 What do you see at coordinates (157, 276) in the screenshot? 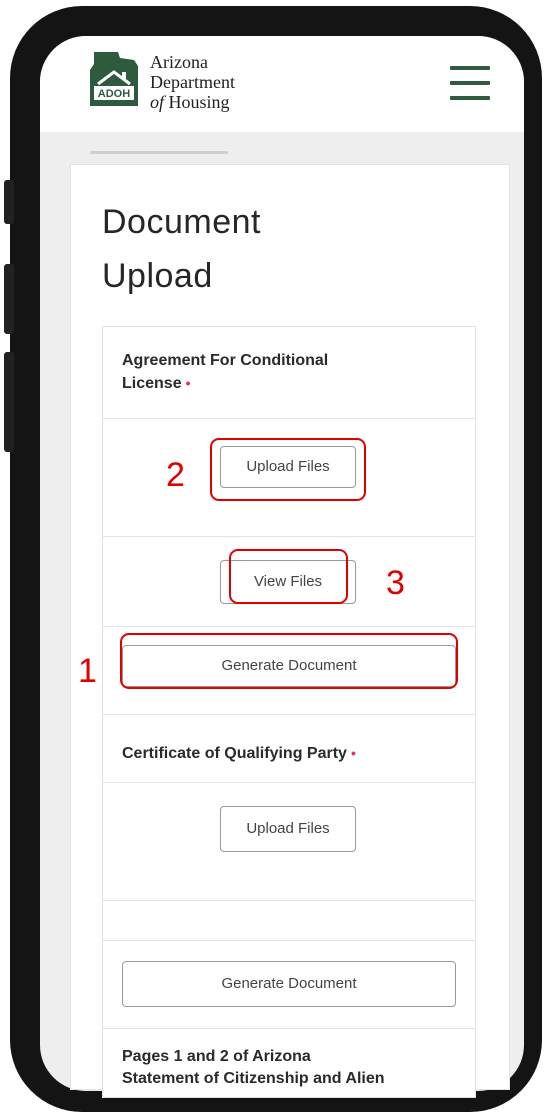
I see `page-title-line-2: Upload` at bounding box center [157, 276].